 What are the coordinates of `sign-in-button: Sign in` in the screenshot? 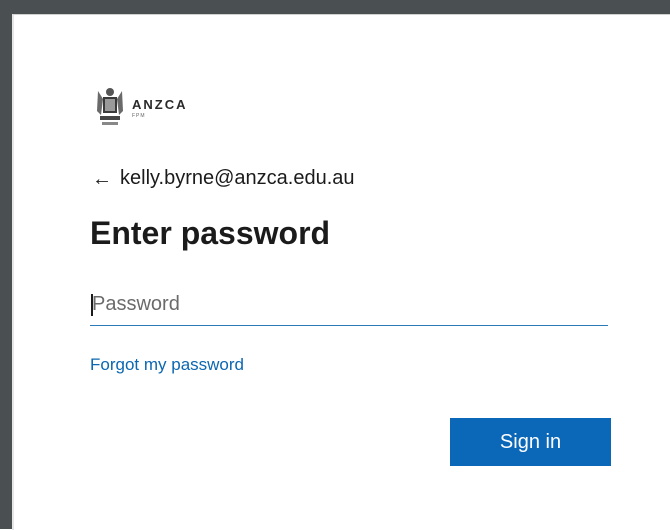 It's located at (530, 442).